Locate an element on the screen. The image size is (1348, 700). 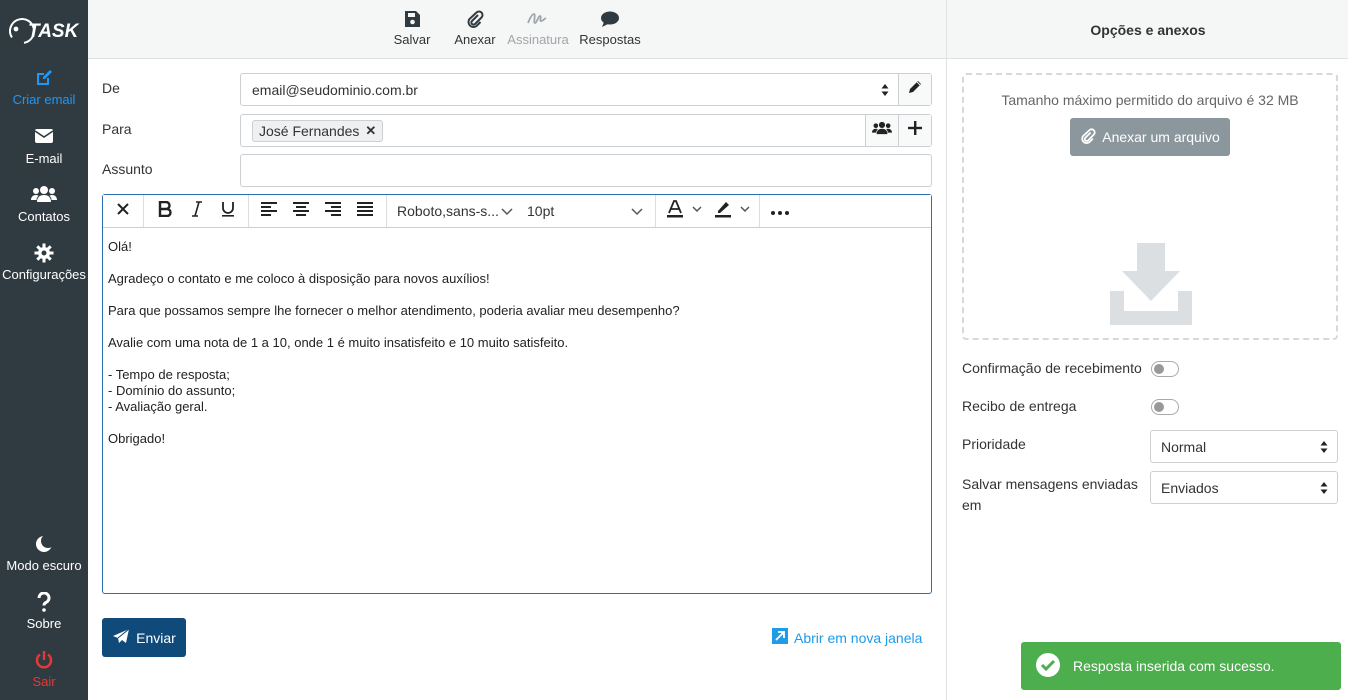
font-size-value: 10pt is located at coordinates (541, 211).